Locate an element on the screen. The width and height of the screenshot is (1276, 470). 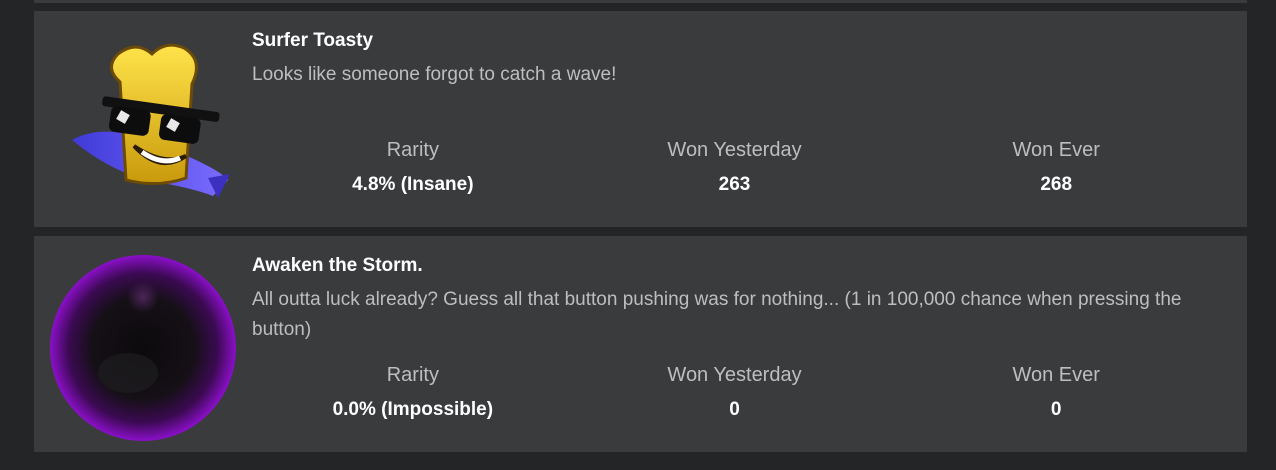
badge-title: Surfer Toasty is located at coordinates (739, 41).